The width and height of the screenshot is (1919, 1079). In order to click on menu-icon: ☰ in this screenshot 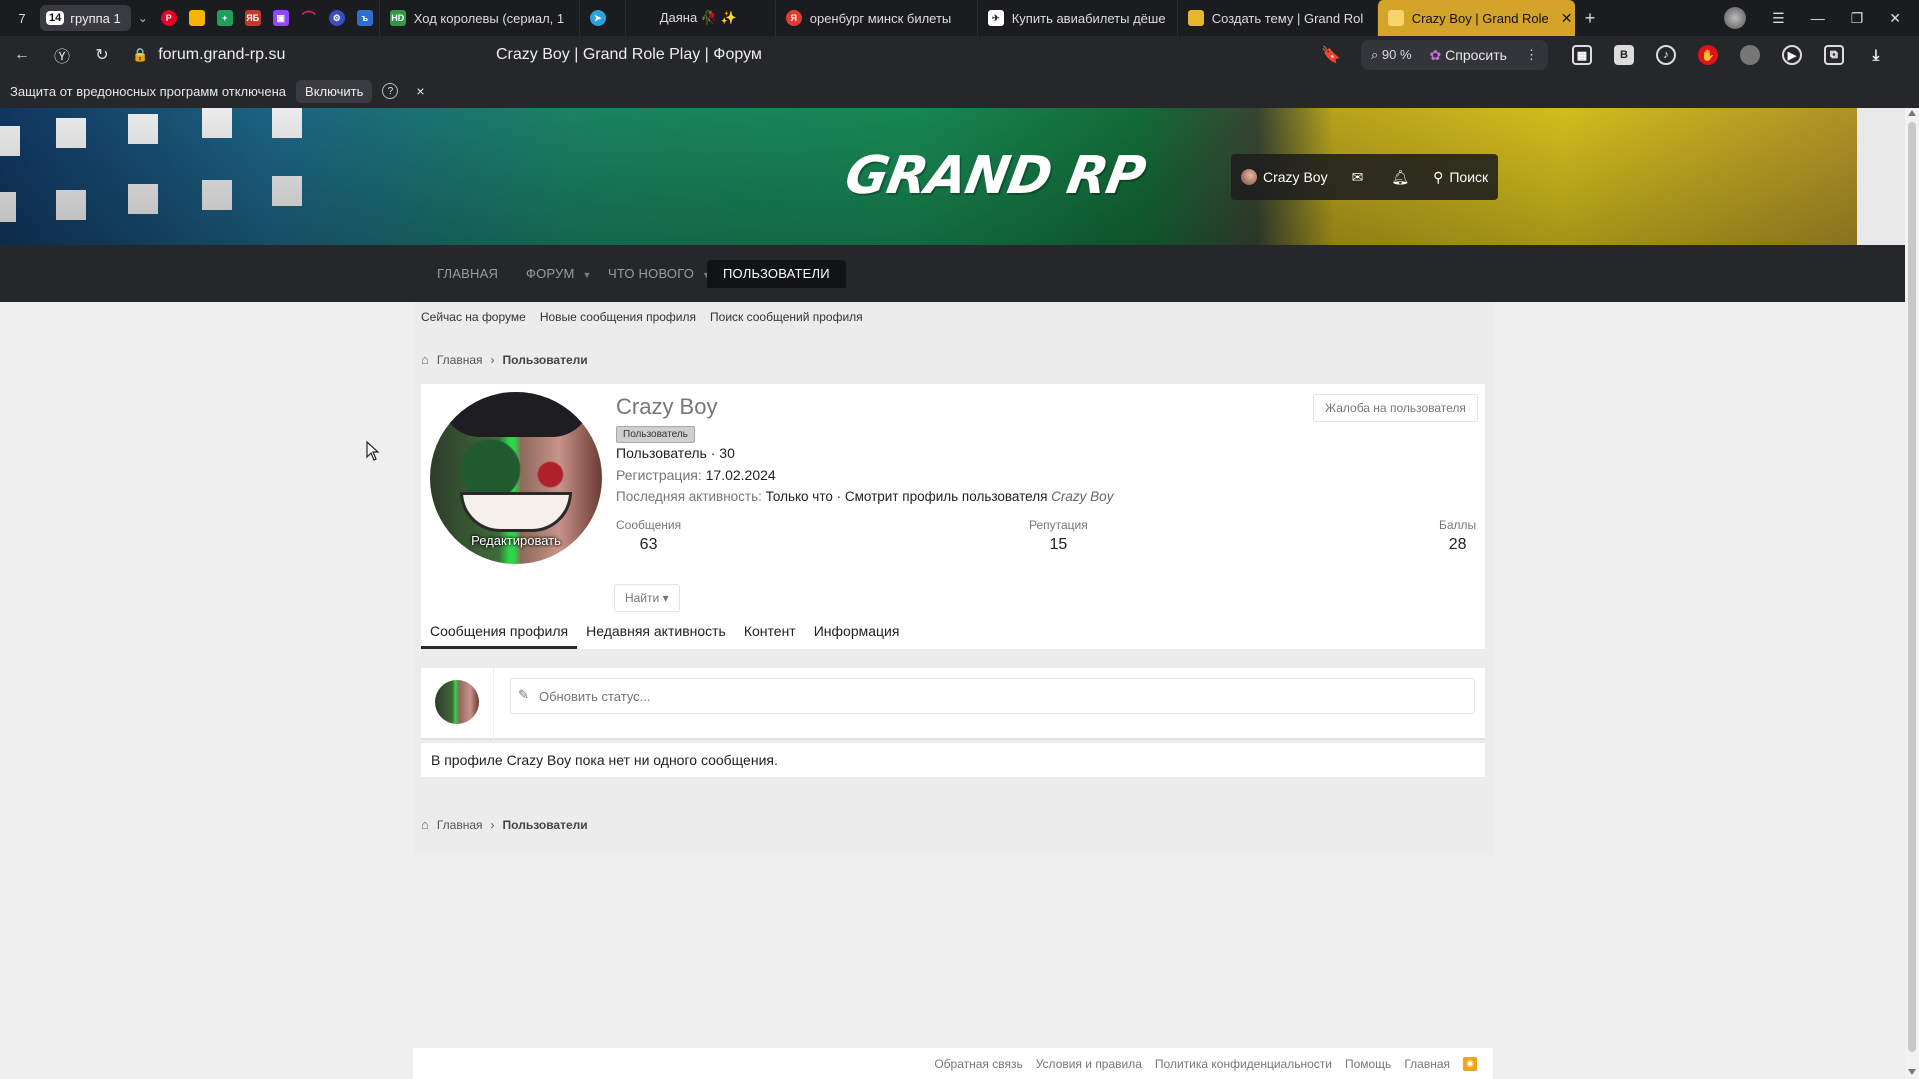, I will do `click(1778, 18)`.